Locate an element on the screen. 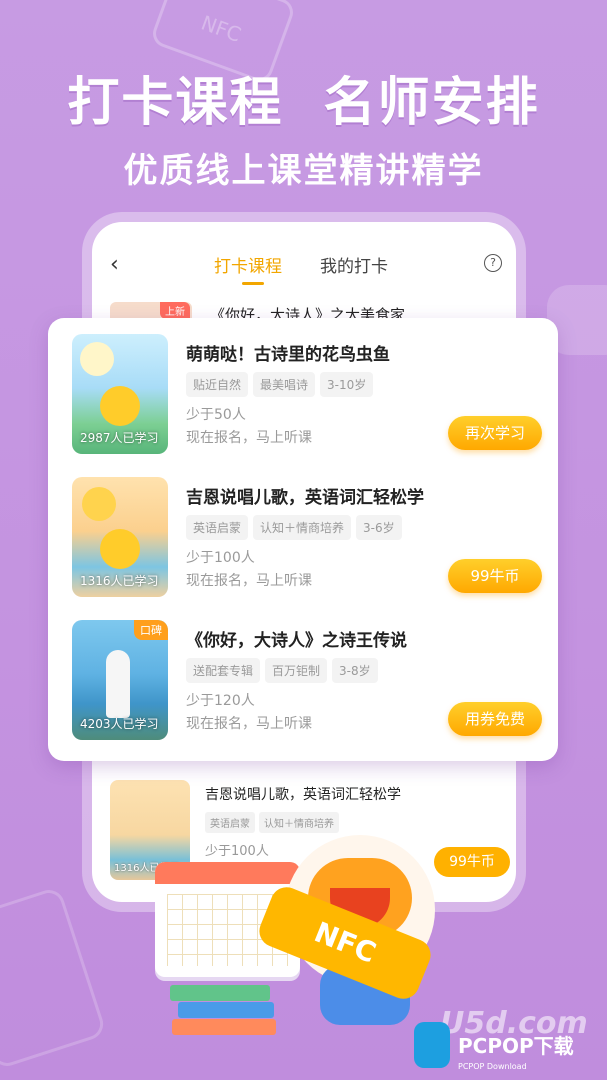 This screenshot has width=607, height=1080. study-again-button: 再次学习 is located at coordinates (495, 433).